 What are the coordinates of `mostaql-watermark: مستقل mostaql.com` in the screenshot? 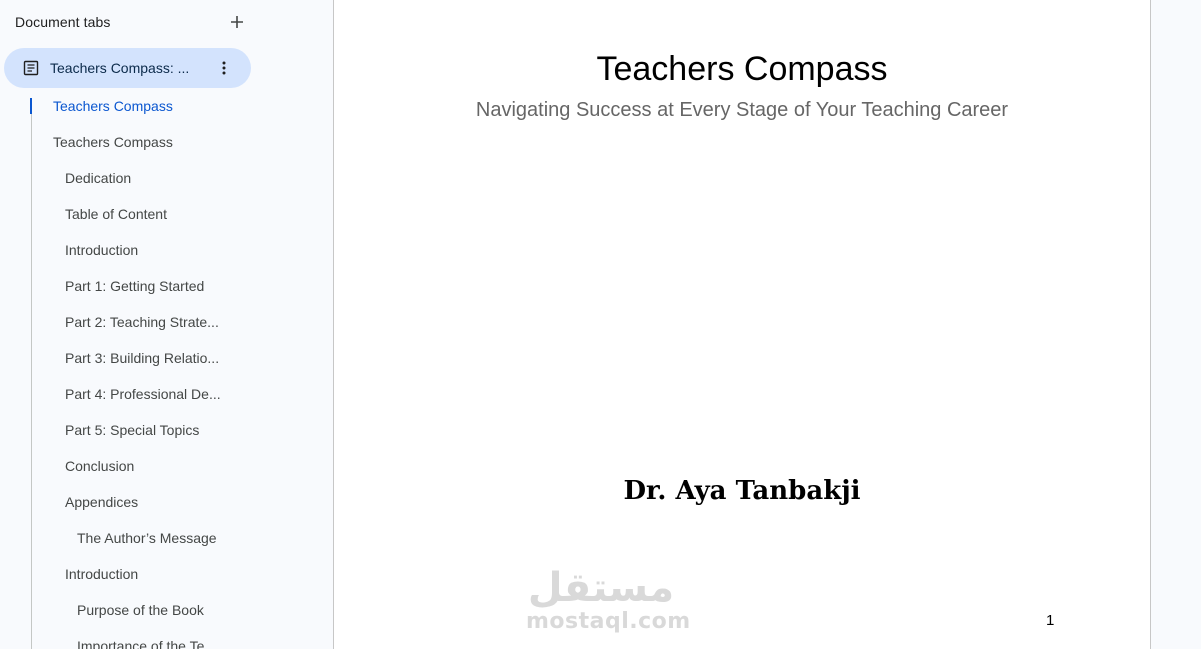 It's located at (608, 599).